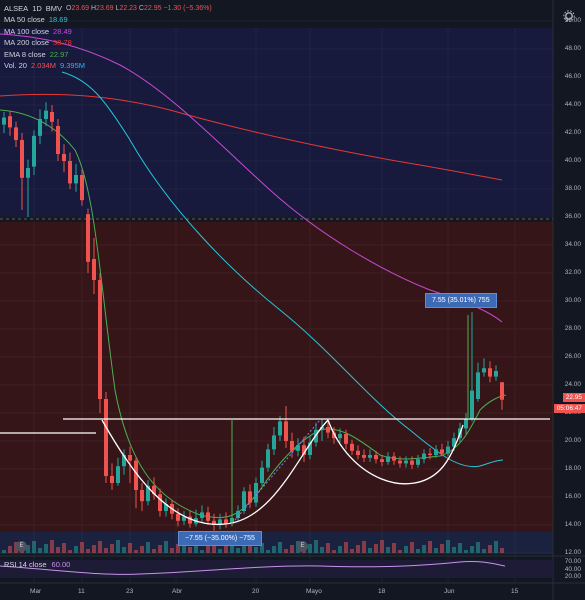 The height and width of the screenshot is (600, 585). What do you see at coordinates (572, 384) in the screenshot?
I see `price-tick: 24.00` at bounding box center [572, 384].